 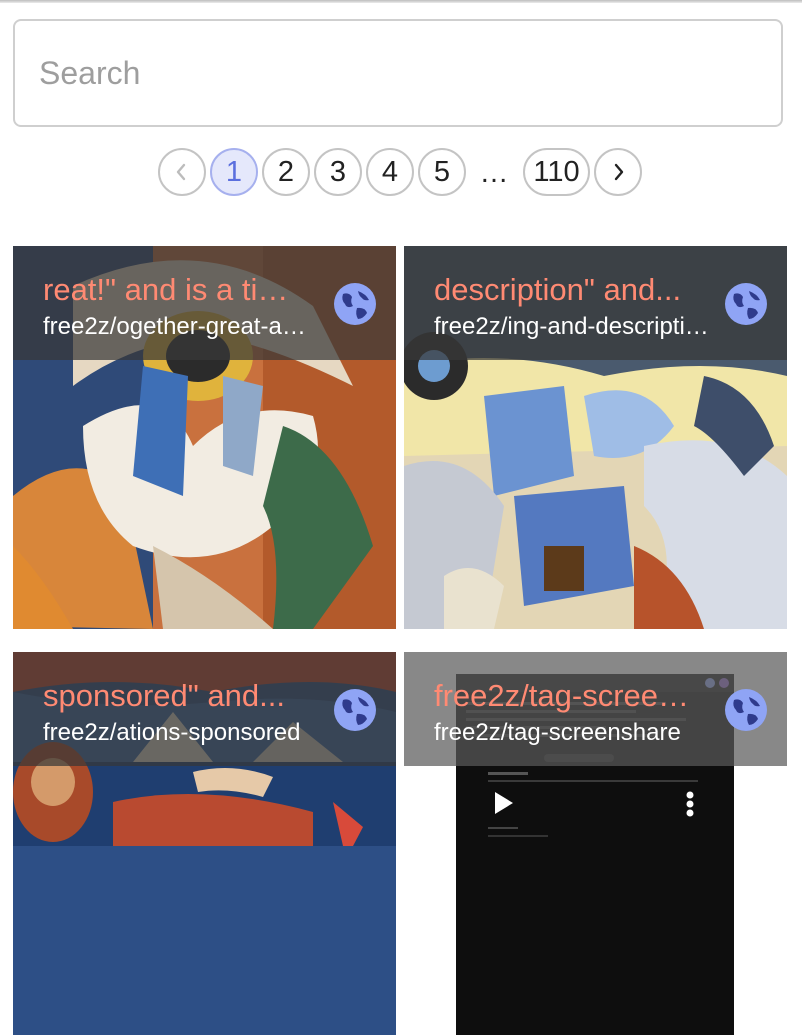 I want to click on page-button-4: 4, so click(x=390, y=172).